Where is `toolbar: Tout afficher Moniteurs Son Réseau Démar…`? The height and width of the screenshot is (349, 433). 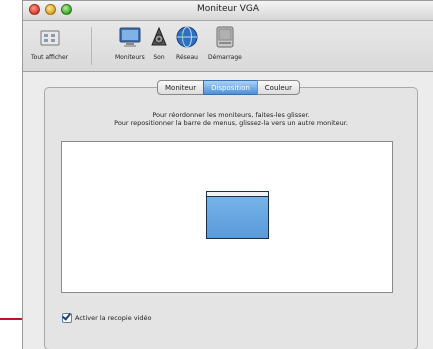 toolbar: Tout afficher Moniteurs Son Réseau Démar… is located at coordinates (228, 46).